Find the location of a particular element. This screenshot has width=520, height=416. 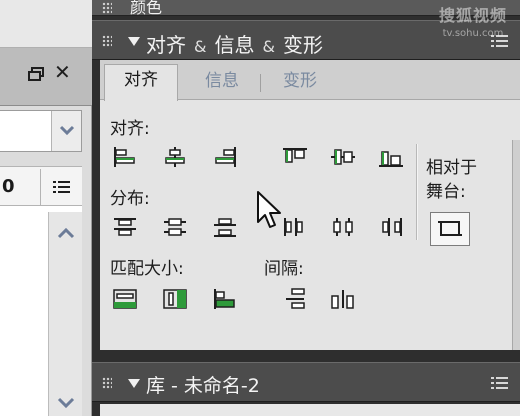

vertical-scrollbar is located at coordinates (65, 314).